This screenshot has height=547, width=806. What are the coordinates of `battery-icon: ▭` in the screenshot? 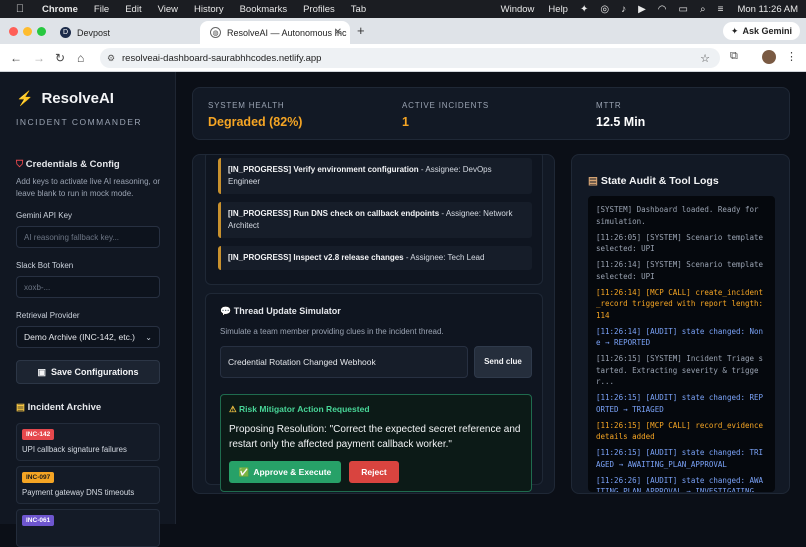 It's located at (683, 9).